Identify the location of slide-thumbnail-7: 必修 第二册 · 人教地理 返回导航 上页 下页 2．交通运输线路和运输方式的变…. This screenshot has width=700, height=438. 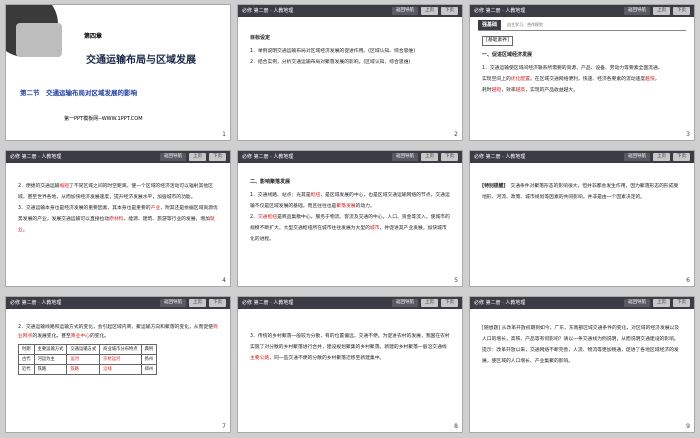
(118, 364).